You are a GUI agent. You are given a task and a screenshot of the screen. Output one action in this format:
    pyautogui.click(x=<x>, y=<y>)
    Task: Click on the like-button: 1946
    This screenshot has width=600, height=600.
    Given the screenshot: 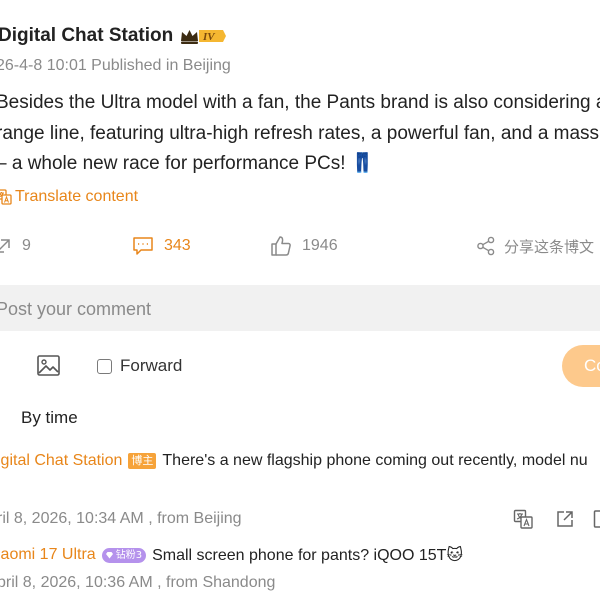 What is the action you would take?
    pyautogui.click(x=304, y=246)
    